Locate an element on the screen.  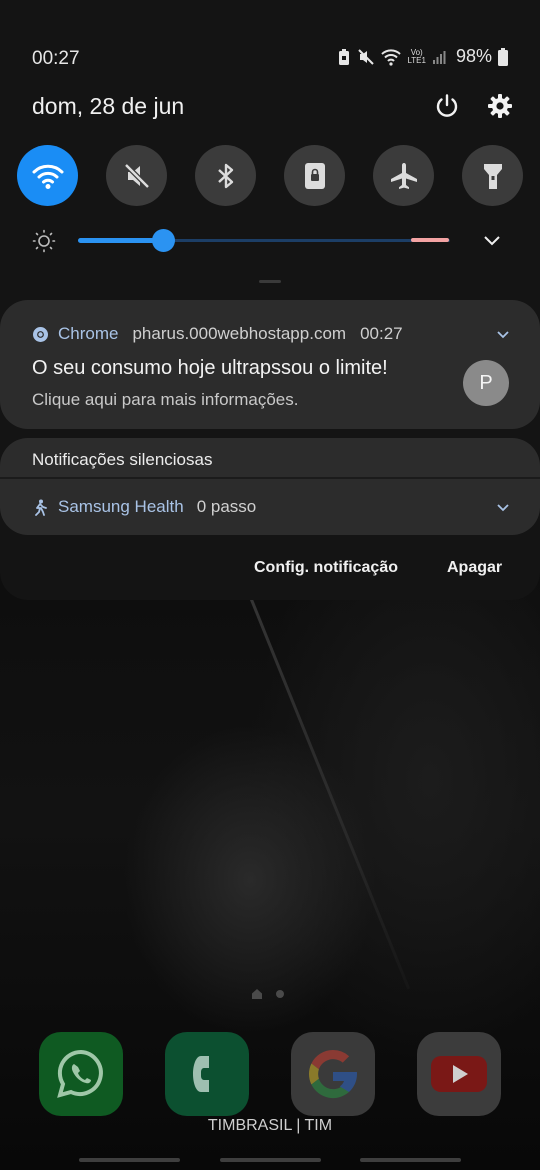
google-icon is located at coordinates (332, 1074).